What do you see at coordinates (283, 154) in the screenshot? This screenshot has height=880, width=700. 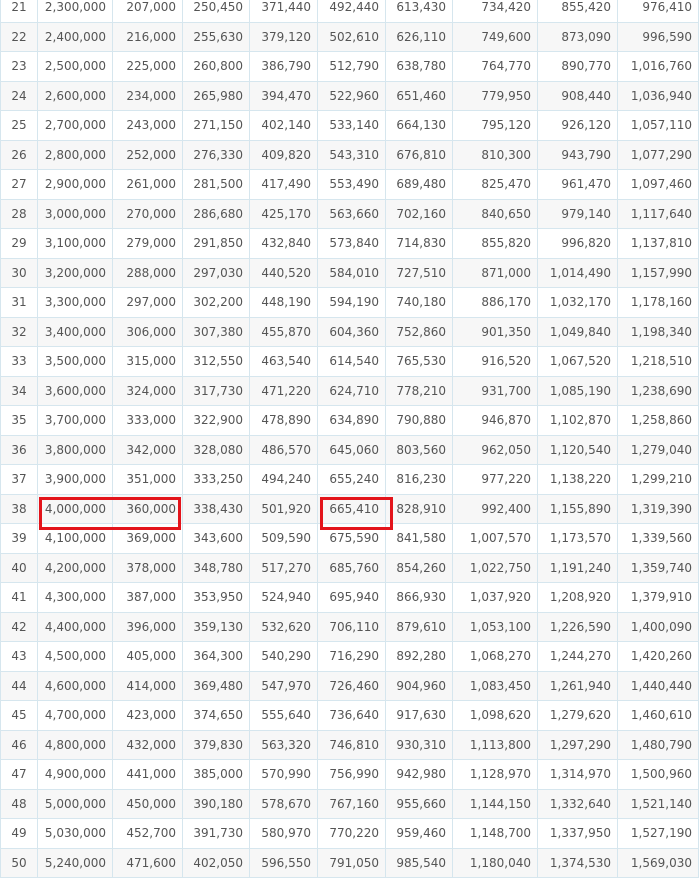 I see `table-cell: 409,820` at bounding box center [283, 154].